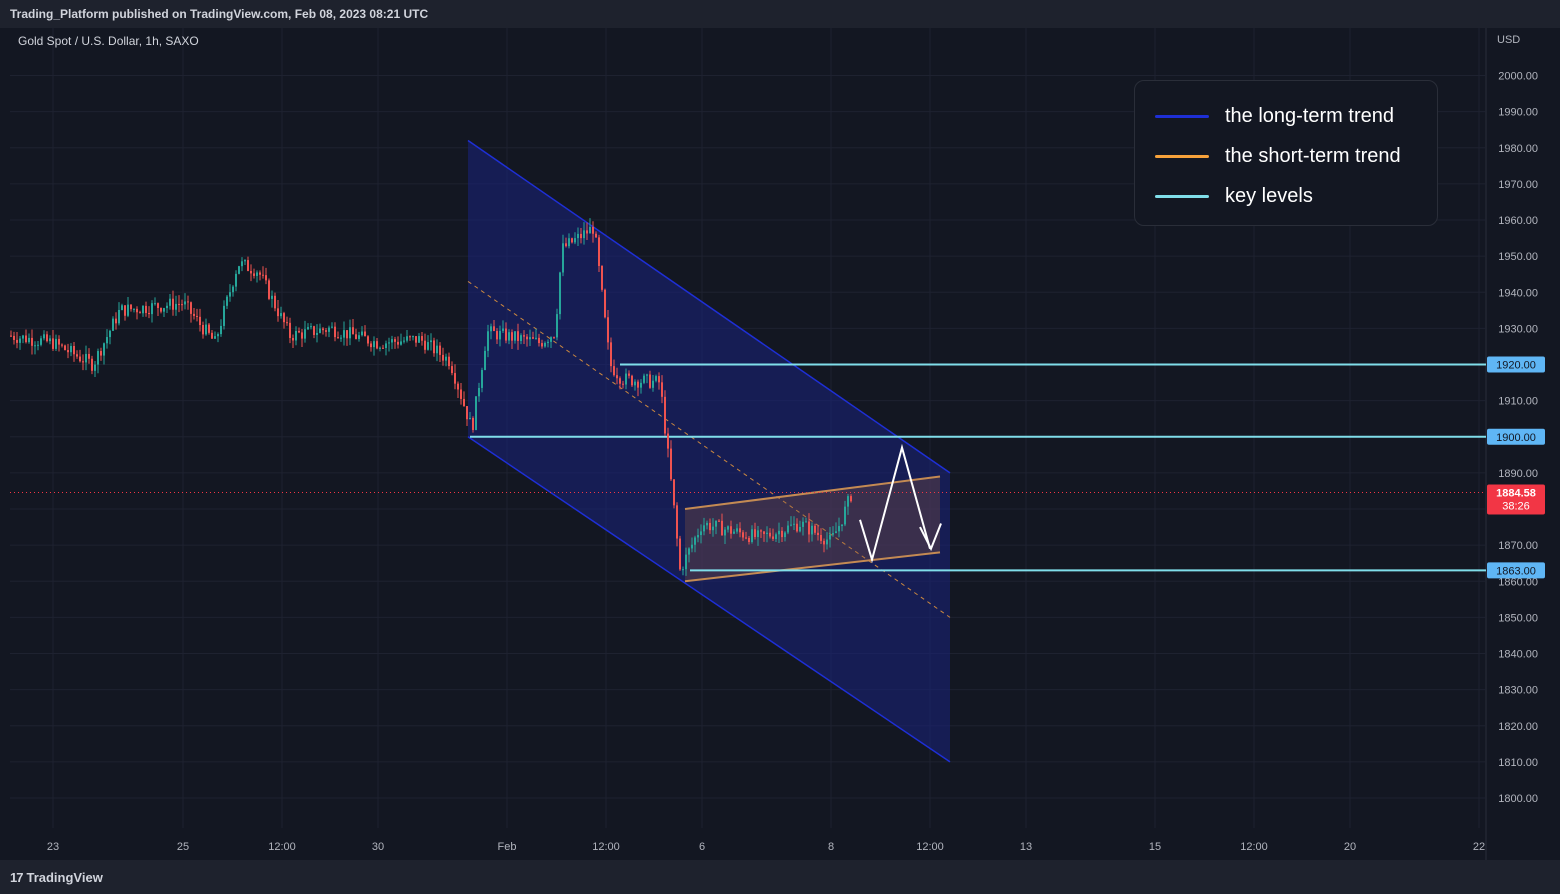 The image size is (1560, 894). What do you see at coordinates (56, 877) in the screenshot?
I see `tradingview-logo: 17 TradingView` at bounding box center [56, 877].